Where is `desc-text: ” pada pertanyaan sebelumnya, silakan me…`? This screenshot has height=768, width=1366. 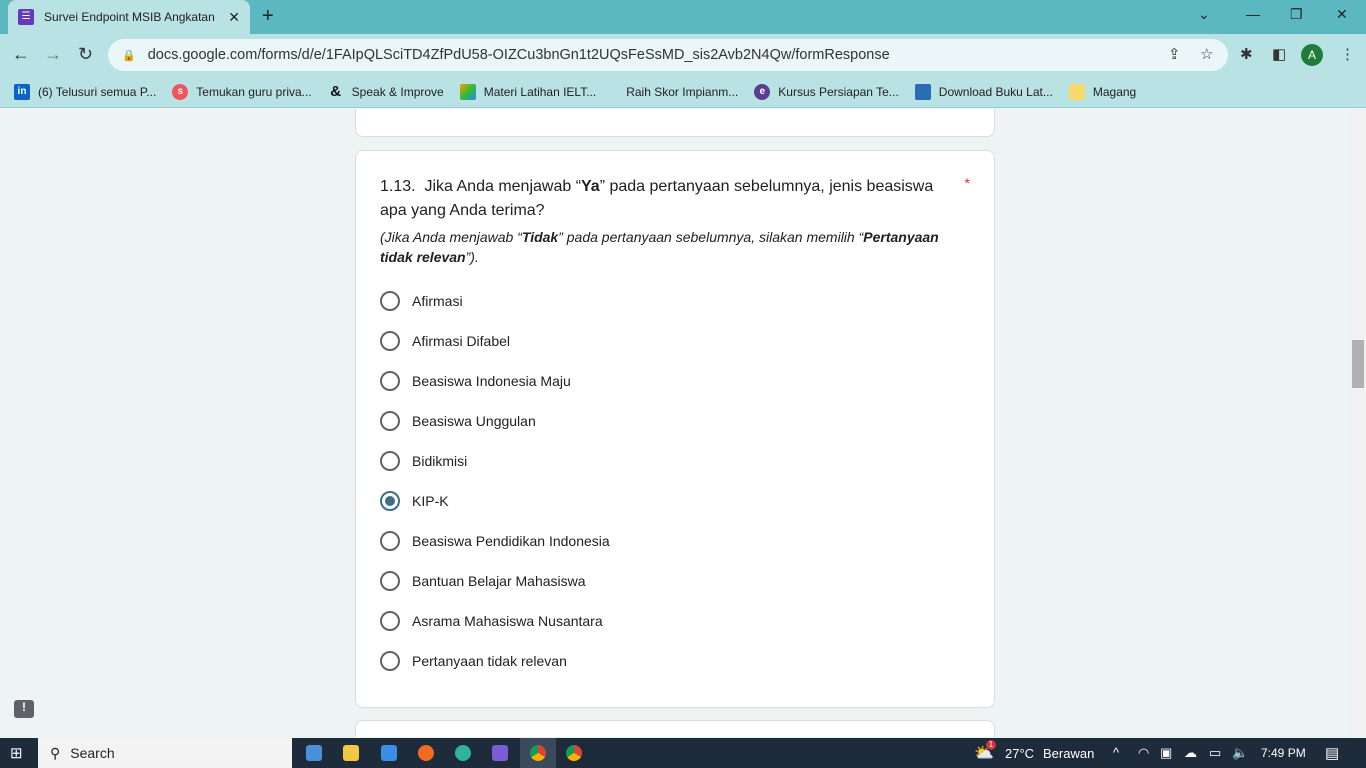
desc-text: ” pada pertanyaan sebelumnya, silakan me… is located at coordinates (711, 237).